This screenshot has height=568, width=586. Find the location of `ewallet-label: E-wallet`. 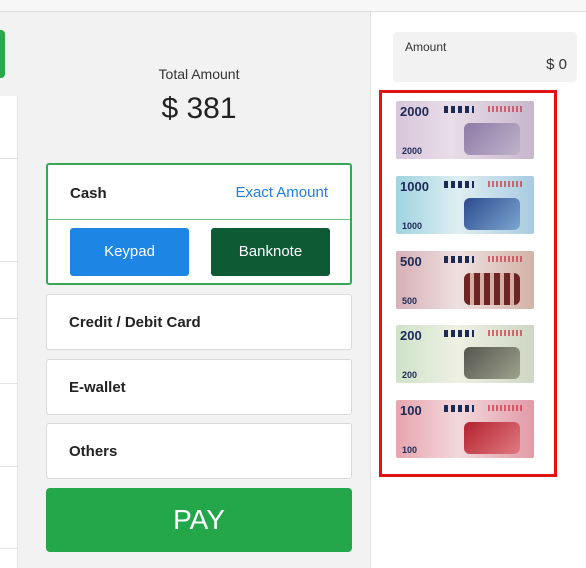

ewallet-label: E-wallet is located at coordinates (97, 387).